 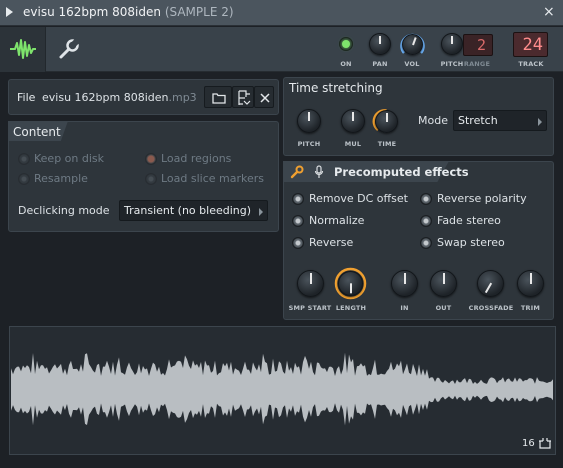 I want to click on resample-radio, so click(x=24, y=179).